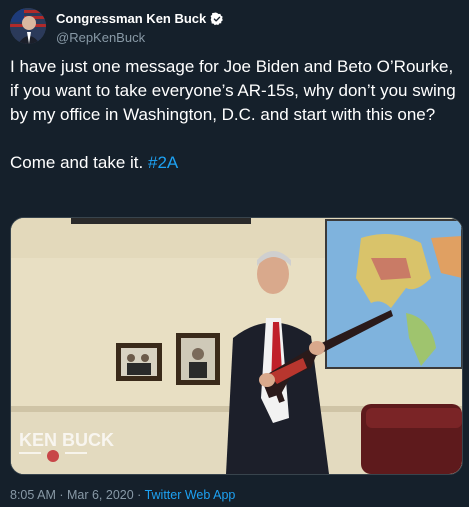 The width and height of the screenshot is (469, 507). I want to click on wall-map, so click(393, 294).